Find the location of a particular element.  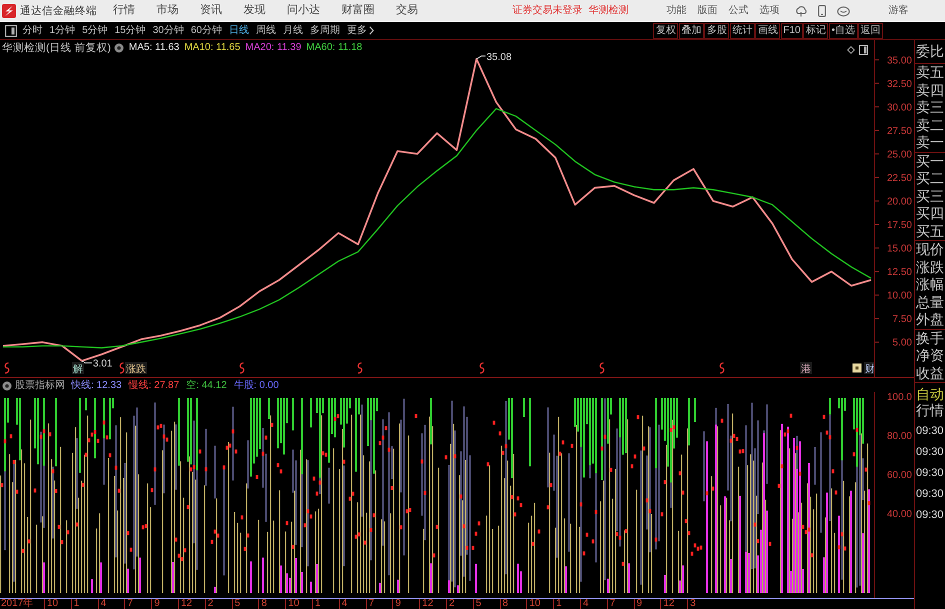

indicator-value: 空: 44.12 is located at coordinates (206, 386).